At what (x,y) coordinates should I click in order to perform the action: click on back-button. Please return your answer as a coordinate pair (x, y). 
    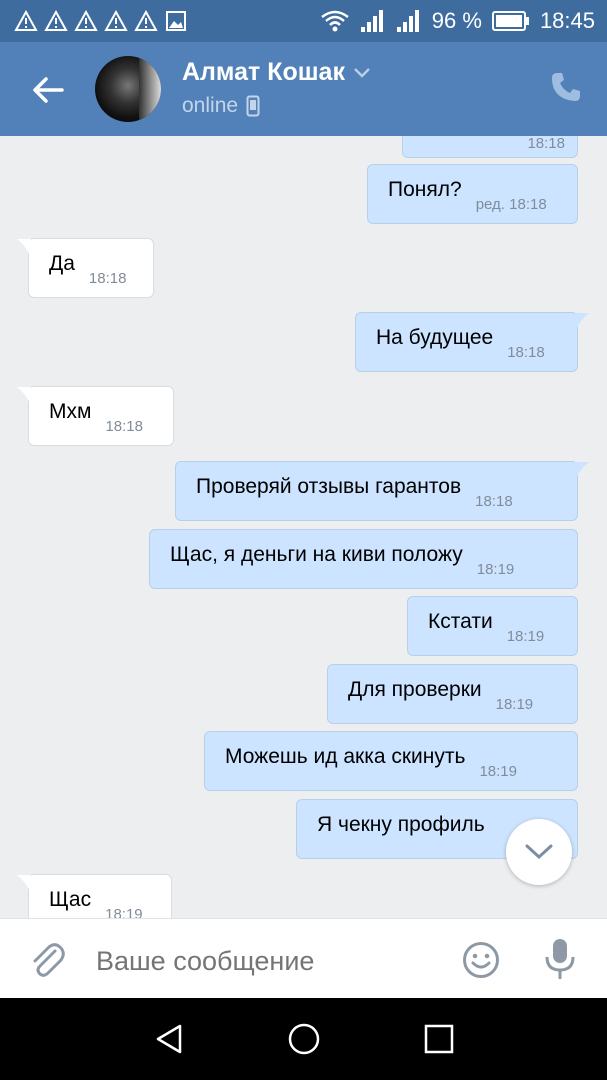
    Looking at the image, I should click on (48, 90).